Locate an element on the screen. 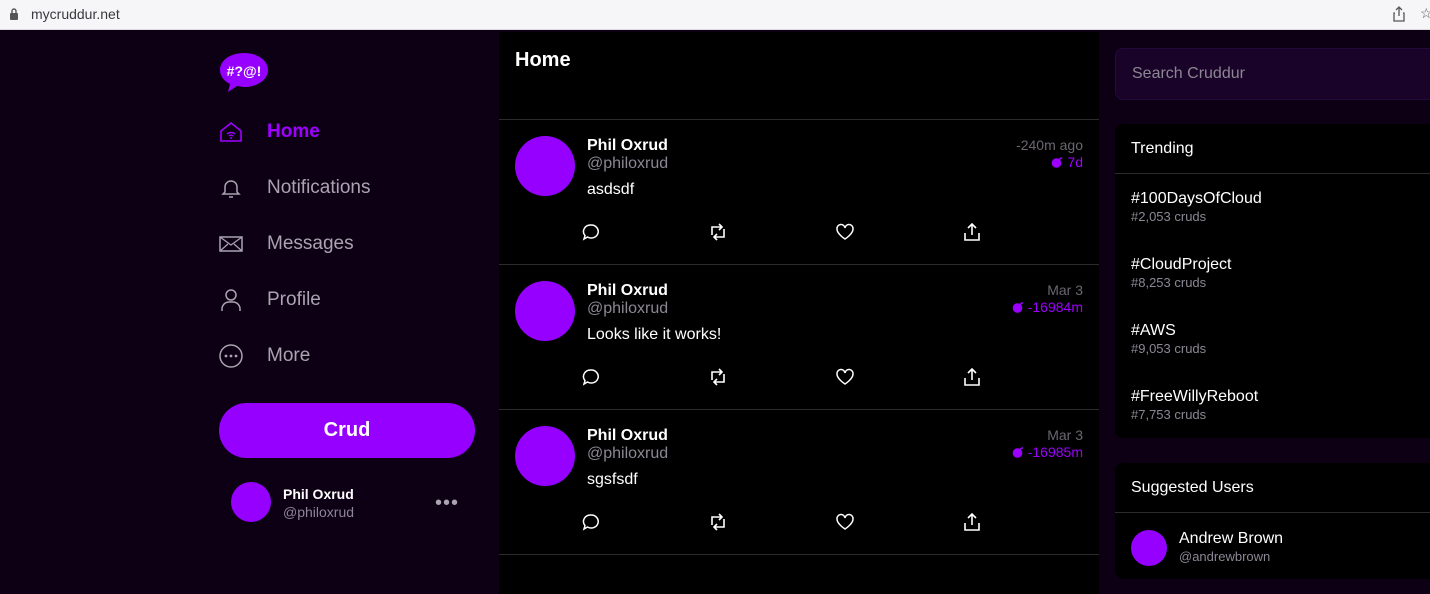 The height and width of the screenshot is (594, 1430). nav-item-notifications: Notifications is located at coordinates (349, 188).